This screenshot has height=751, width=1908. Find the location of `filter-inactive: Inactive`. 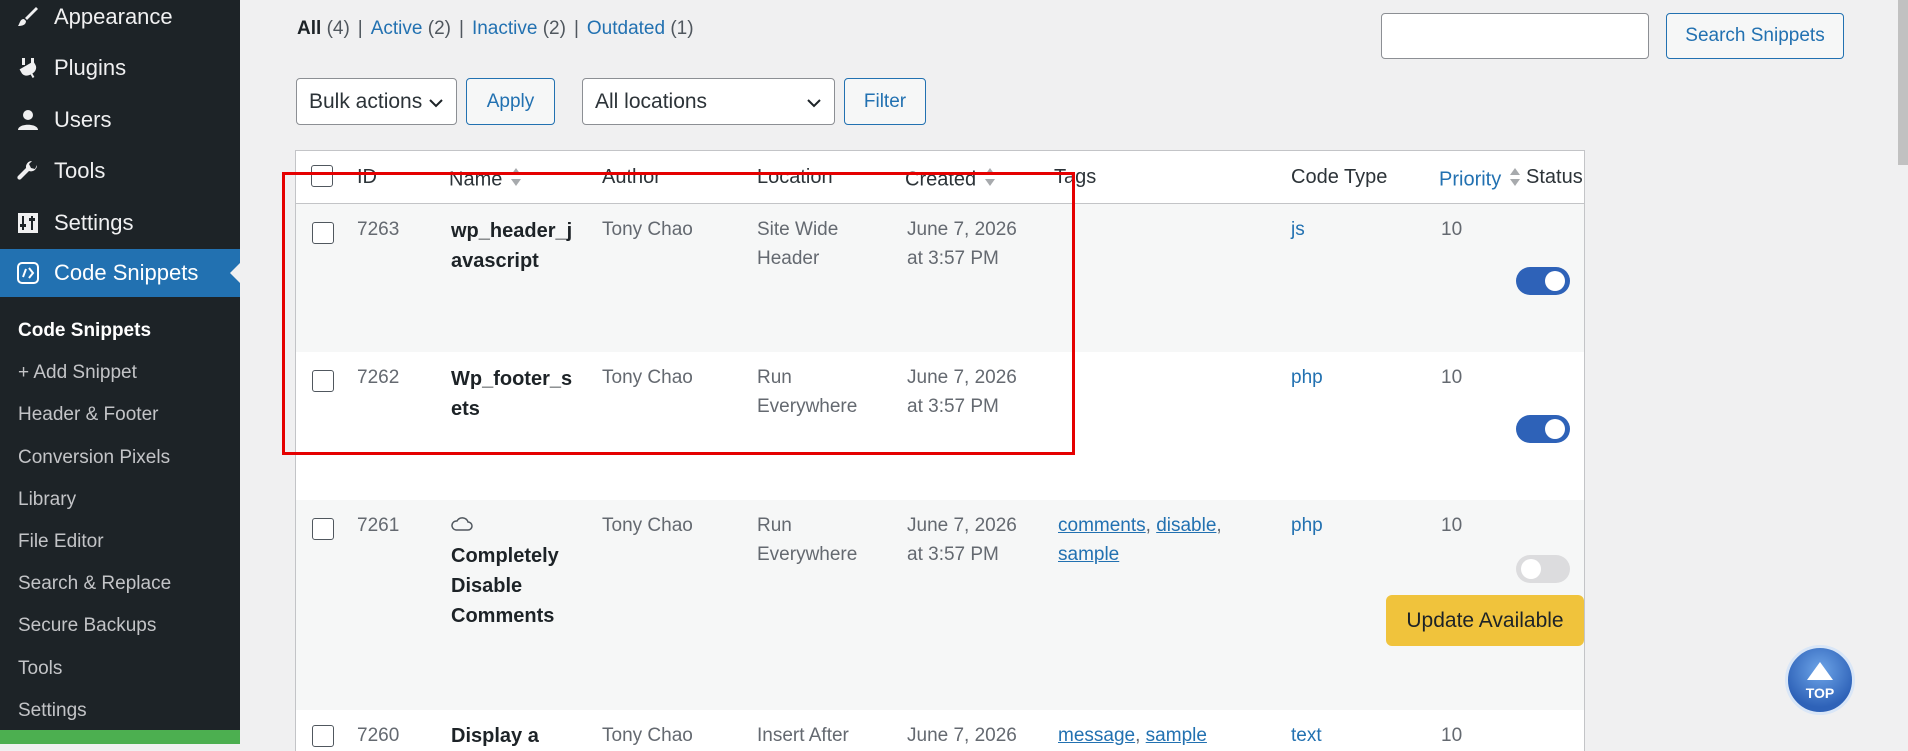

filter-inactive: Inactive is located at coordinates (504, 28).